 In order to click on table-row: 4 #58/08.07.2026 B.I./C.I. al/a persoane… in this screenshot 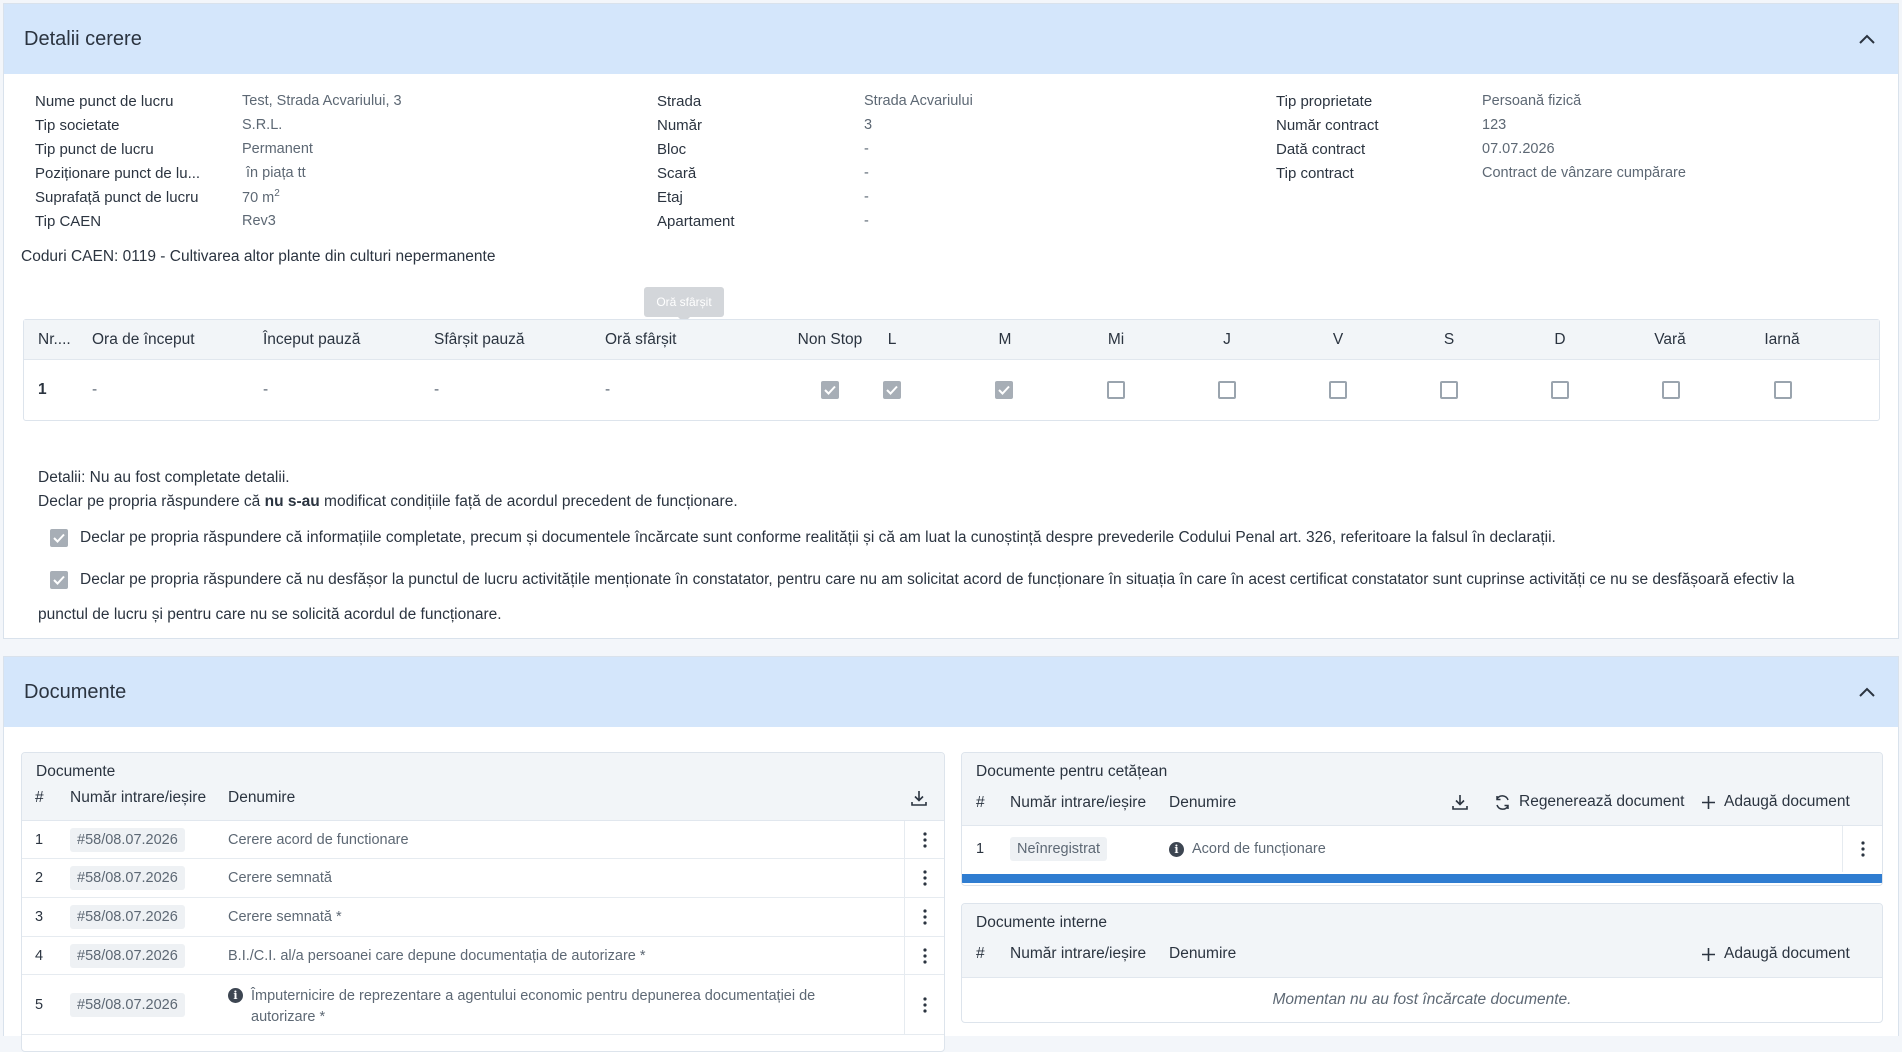, I will do `click(483, 956)`.